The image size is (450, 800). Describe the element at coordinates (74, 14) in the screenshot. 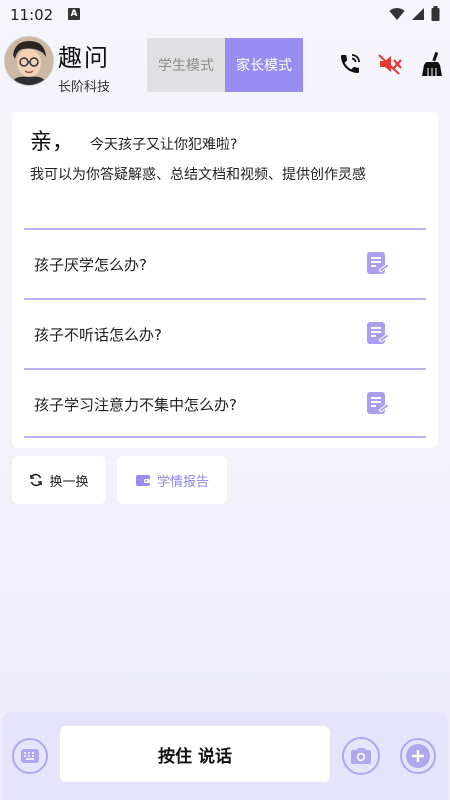

I see `notification-a-icon: A` at that location.